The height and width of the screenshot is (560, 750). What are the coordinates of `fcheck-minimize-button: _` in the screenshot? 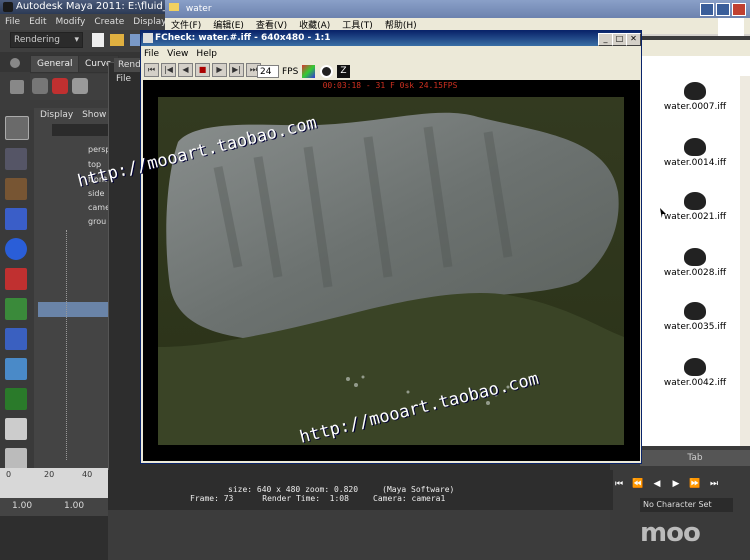 It's located at (605, 39).